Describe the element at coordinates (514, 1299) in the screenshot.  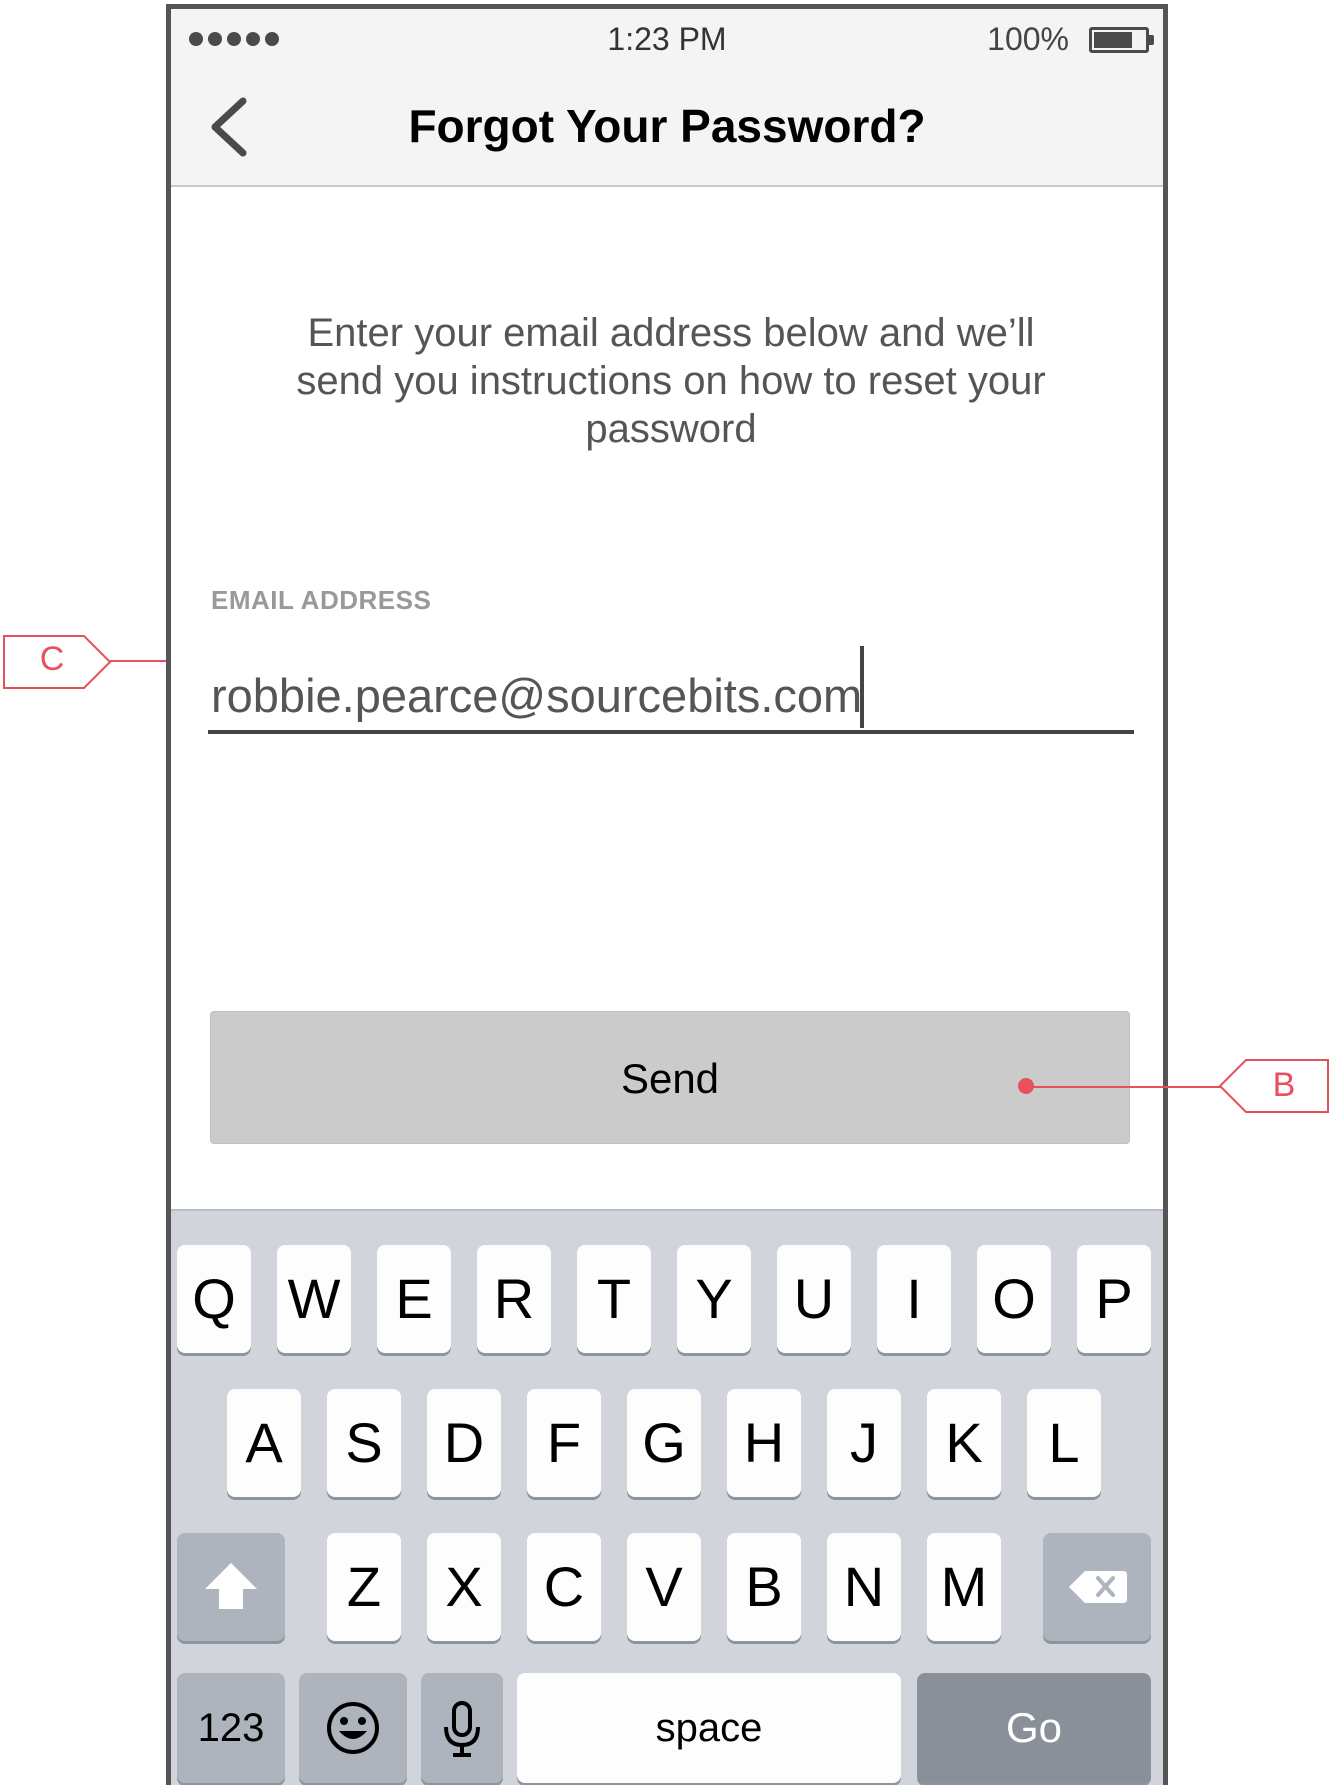
I see `key-r: R` at that location.